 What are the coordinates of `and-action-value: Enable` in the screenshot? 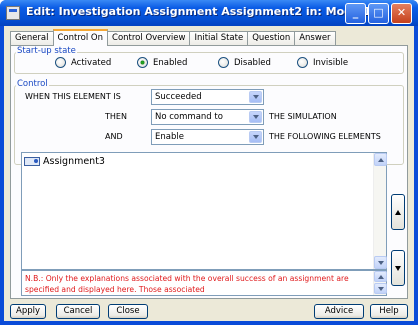 It's located at (169, 137).